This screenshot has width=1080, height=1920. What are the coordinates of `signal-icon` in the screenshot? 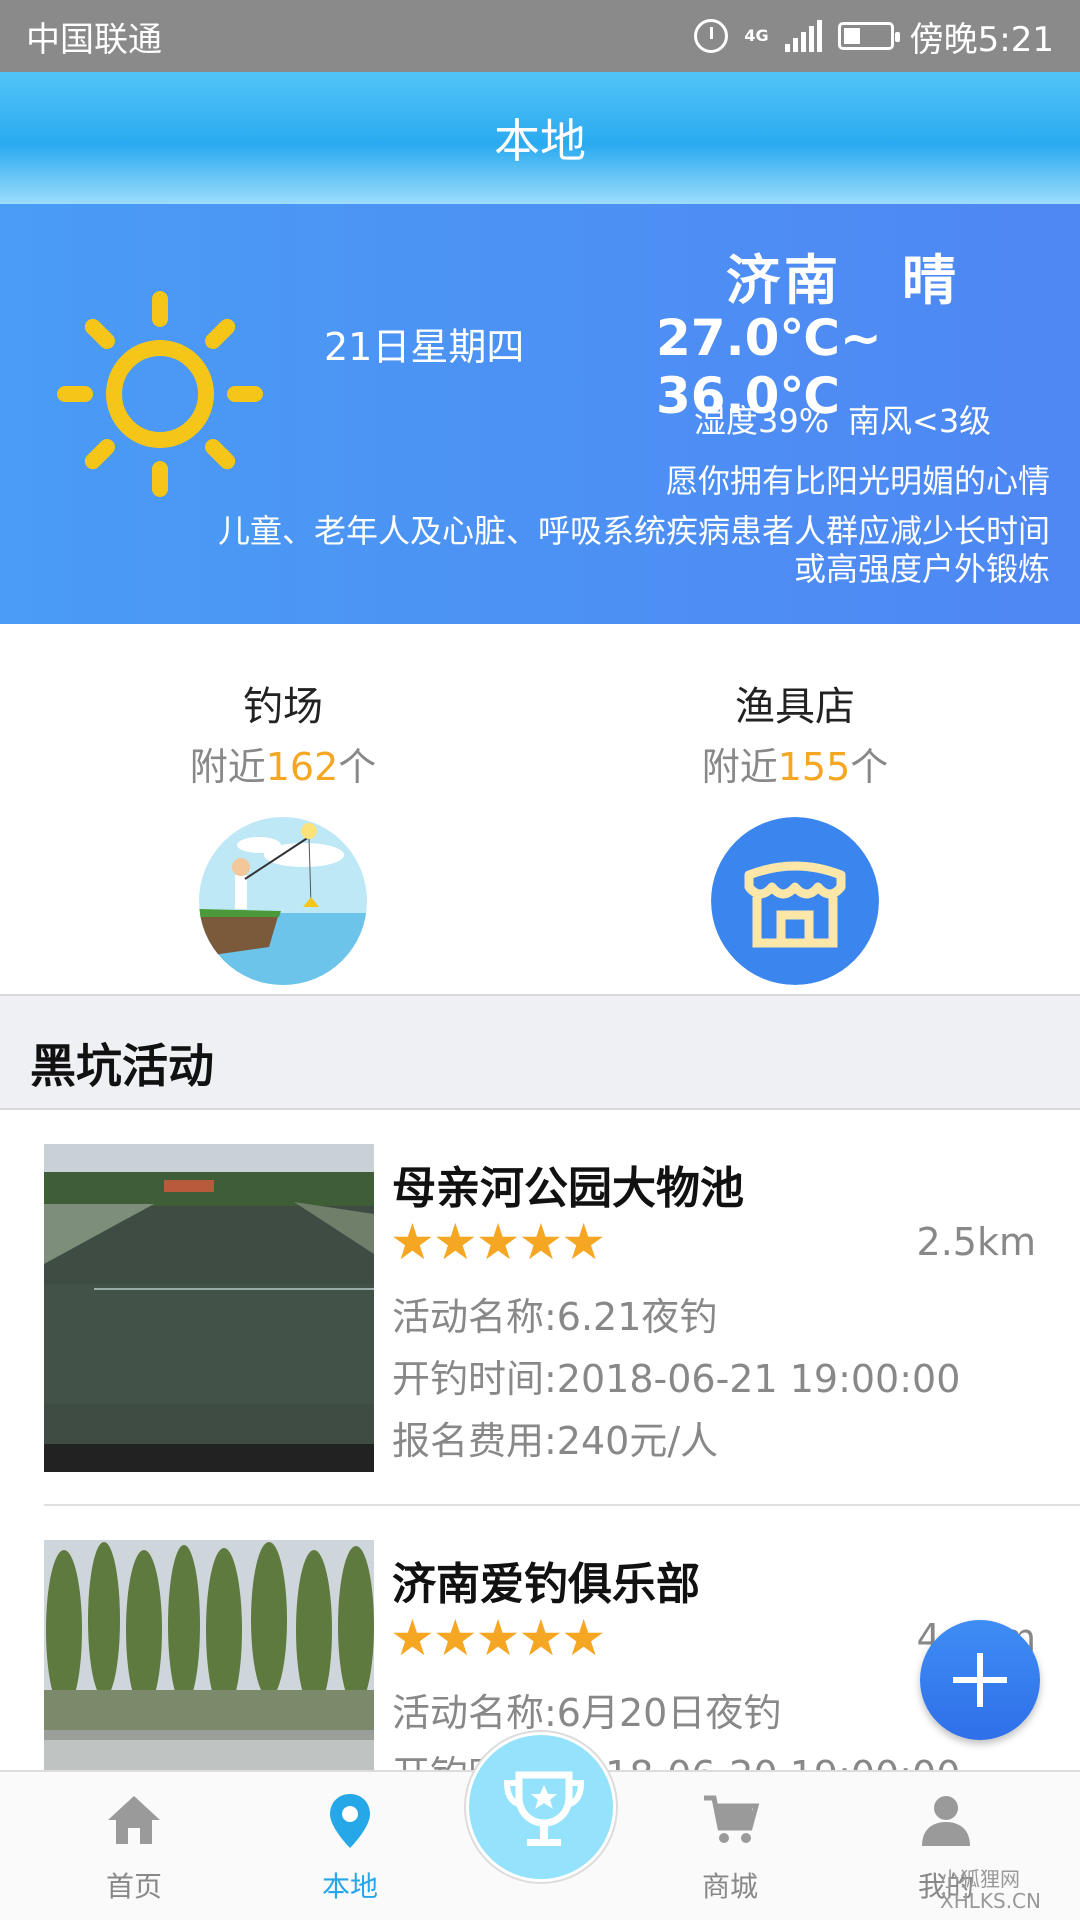 It's located at (803, 36).